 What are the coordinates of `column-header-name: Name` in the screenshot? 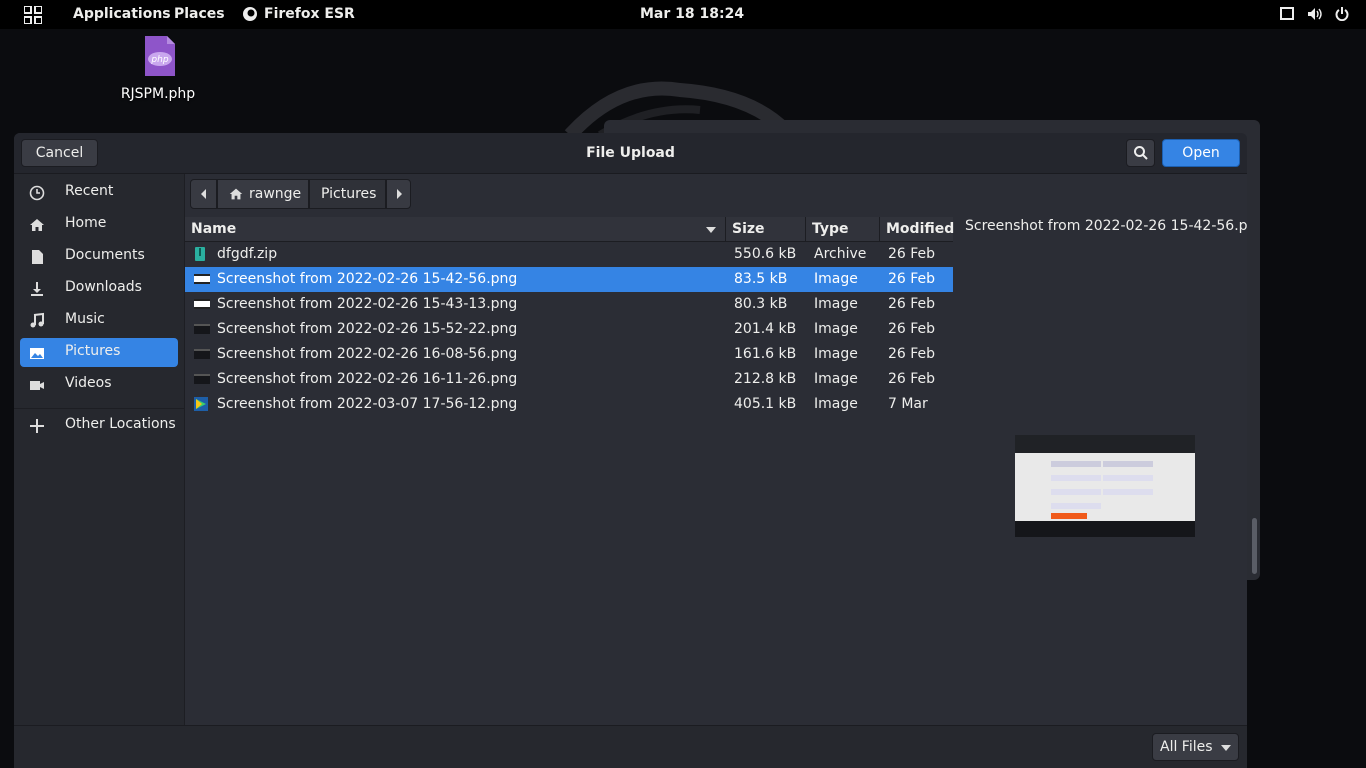 It's located at (455, 229).